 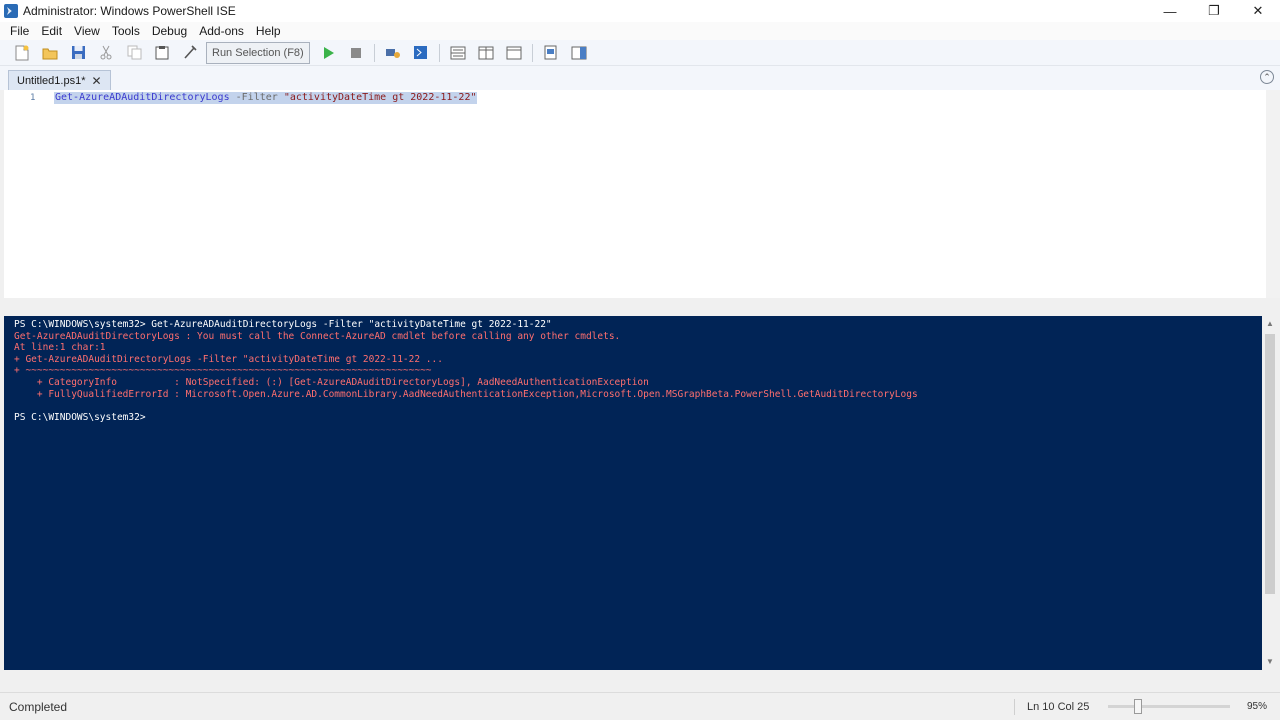 I want to click on console-scrollbar: ▲ ▼, so click(x=1270, y=493).